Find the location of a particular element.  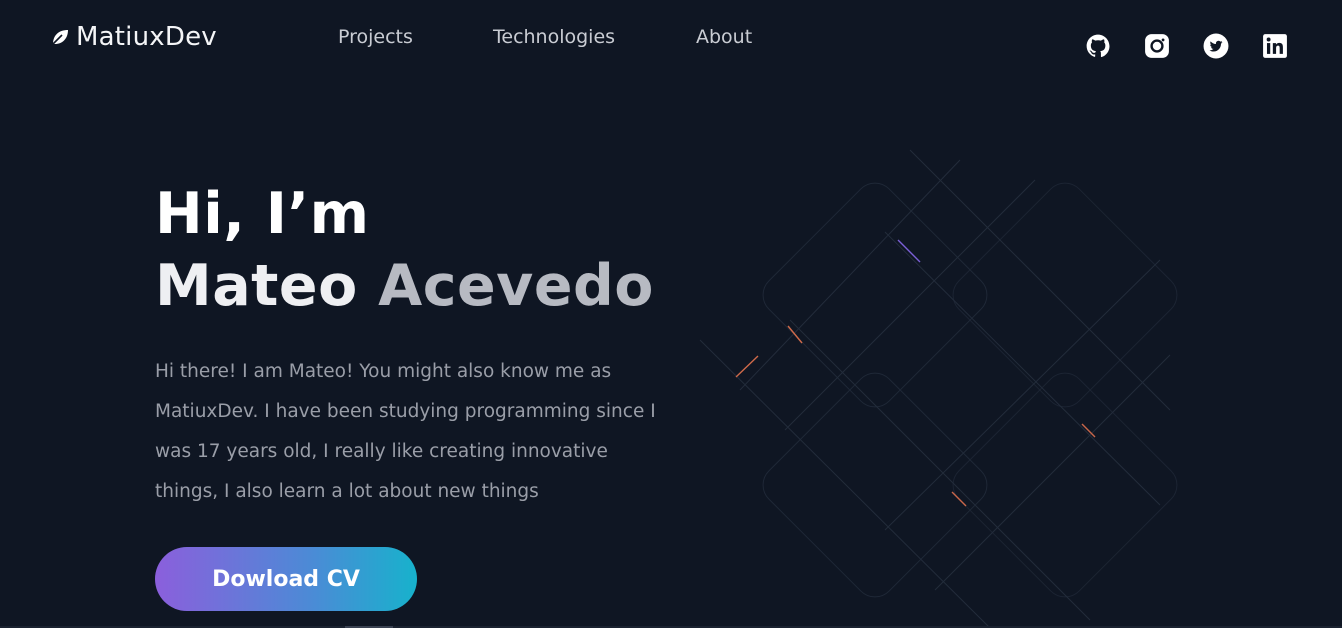

hero-title: Hi, I’m Mateo Acevedo is located at coordinates (404, 250).